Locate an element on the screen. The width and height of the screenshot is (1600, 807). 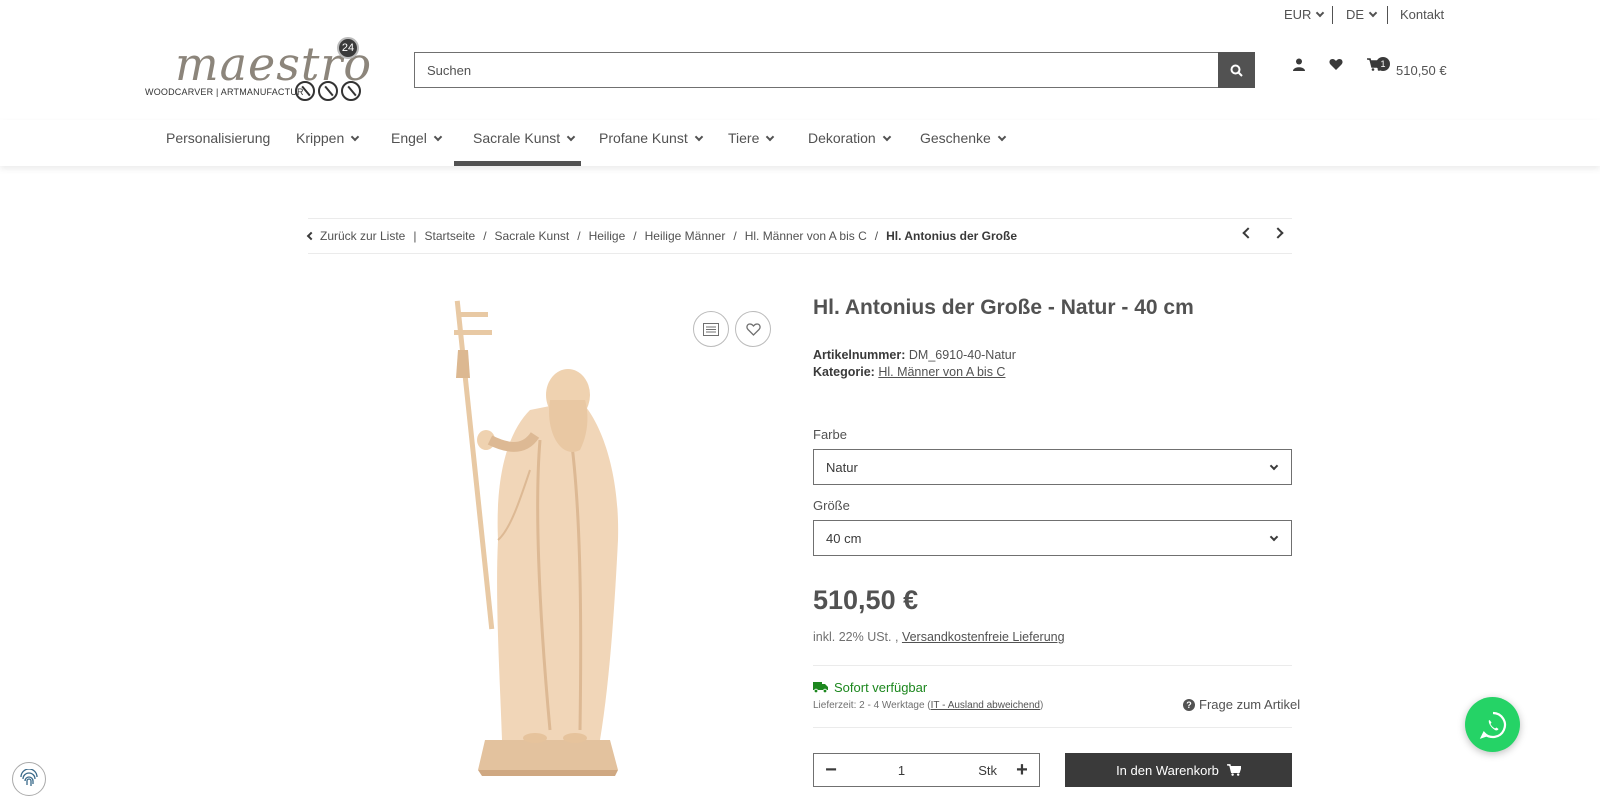
nav-item-personalisierung: Personalisierung is located at coordinates (218, 138).